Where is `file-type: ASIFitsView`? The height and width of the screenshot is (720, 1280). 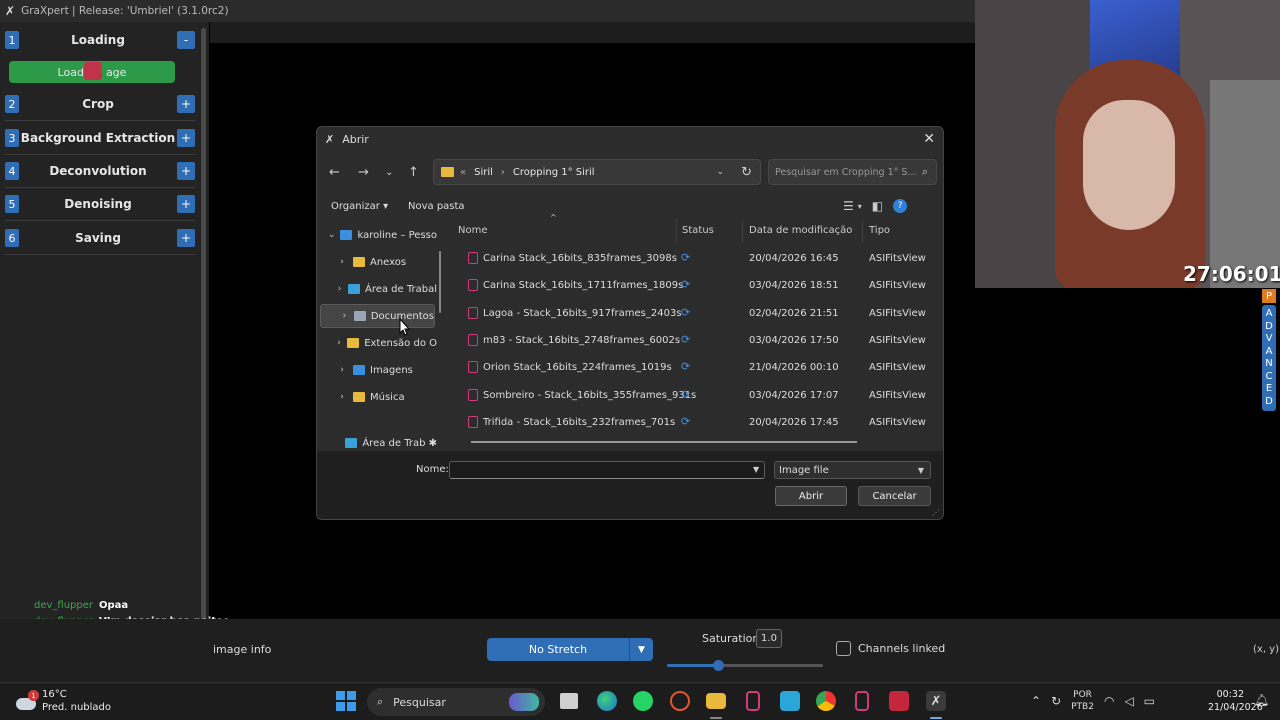
file-type: ASIFitsView is located at coordinates (897, 258).